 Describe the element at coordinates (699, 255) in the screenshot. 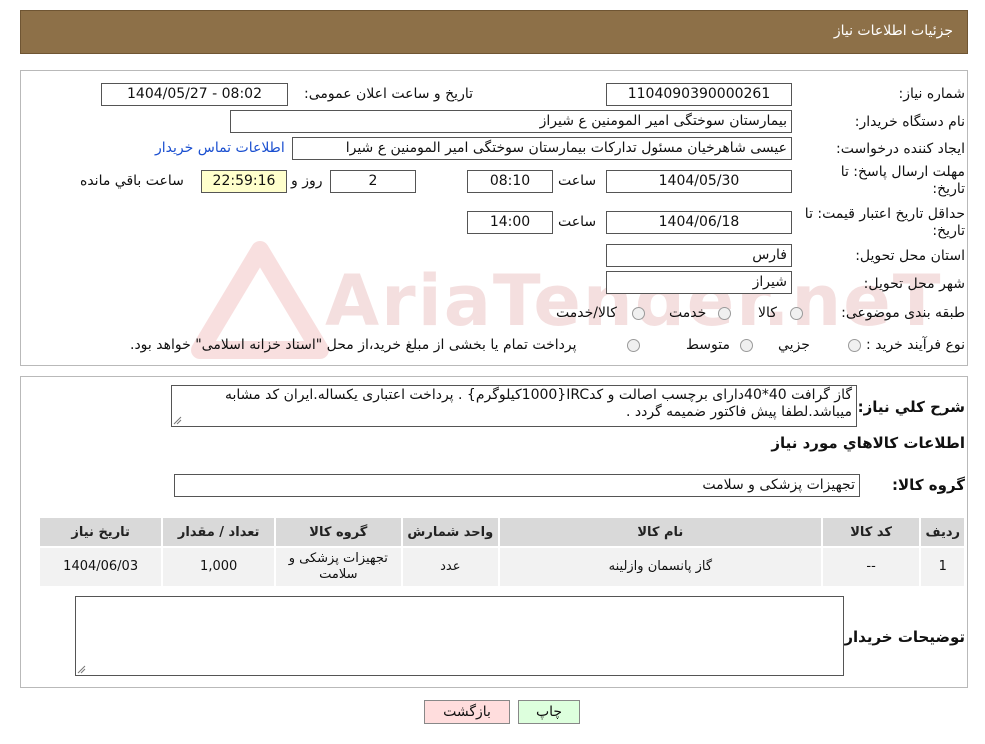

I see `province-field: فارس` at that location.